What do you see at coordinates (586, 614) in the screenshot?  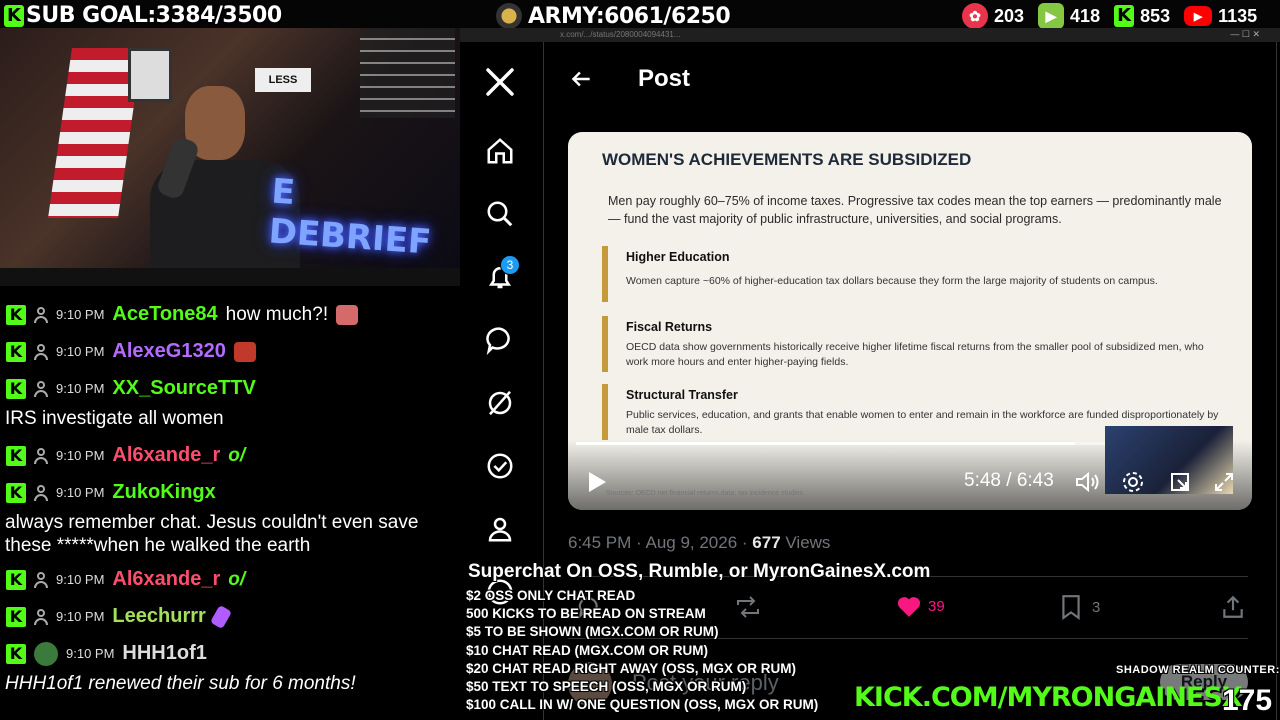 I see `tier-line: 500 KICKS TO BE READ ON STREAM` at bounding box center [586, 614].